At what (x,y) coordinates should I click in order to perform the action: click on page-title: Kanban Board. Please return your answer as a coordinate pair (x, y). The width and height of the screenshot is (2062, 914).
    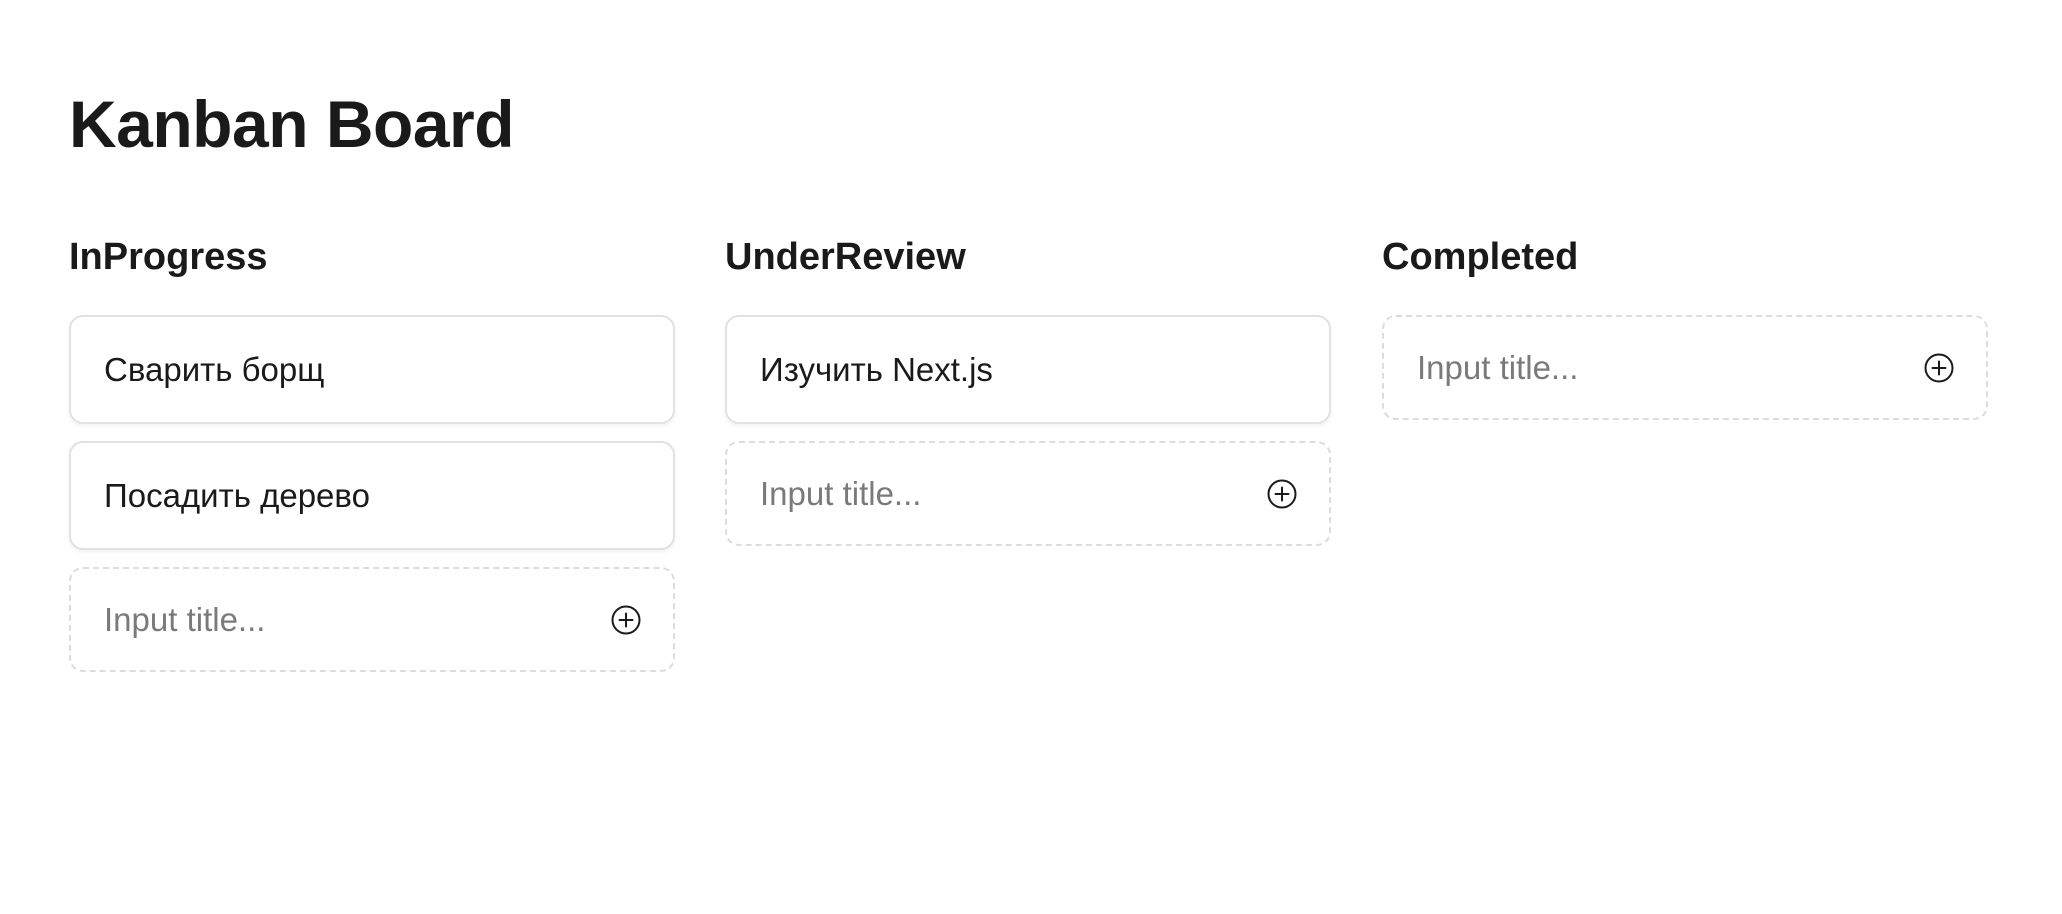
    Looking at the image, I should click on (292, 124).